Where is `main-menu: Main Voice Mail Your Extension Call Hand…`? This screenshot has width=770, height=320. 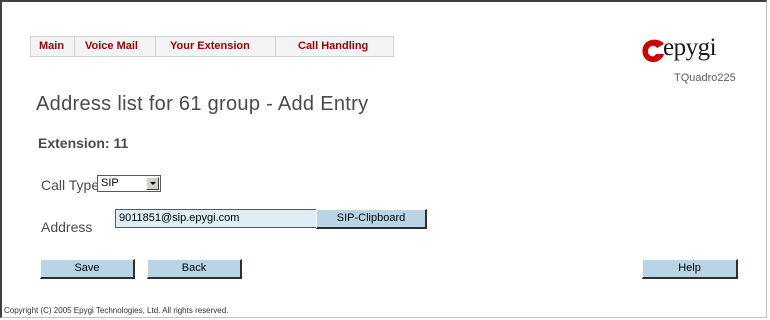
main-menu: Main Voice Mail Your Extension Call Hand… is located at coordinates (212, 46).